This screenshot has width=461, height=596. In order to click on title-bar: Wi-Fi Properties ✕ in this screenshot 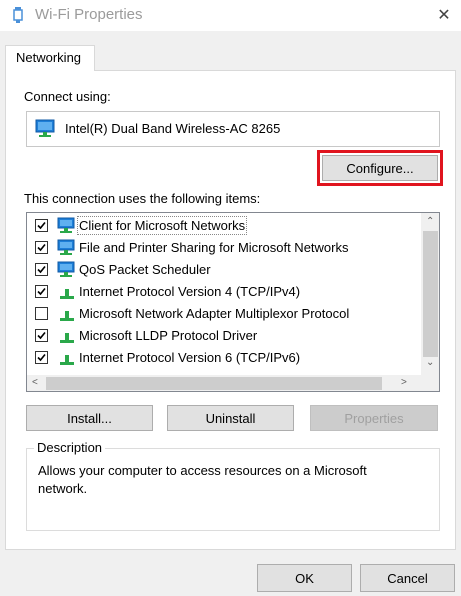, I will do `click(230, 15)`.